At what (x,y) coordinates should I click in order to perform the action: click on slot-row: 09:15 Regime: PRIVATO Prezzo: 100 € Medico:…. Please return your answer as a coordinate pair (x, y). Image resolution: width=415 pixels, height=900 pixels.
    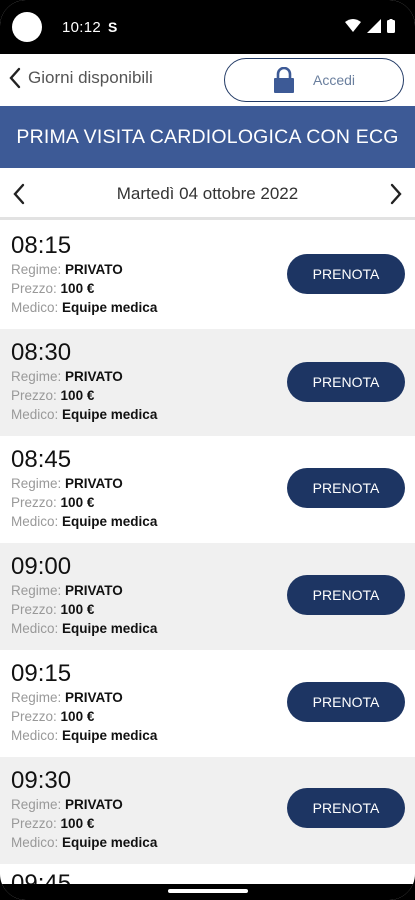
    Looking at the image, I should click on (207, 703).